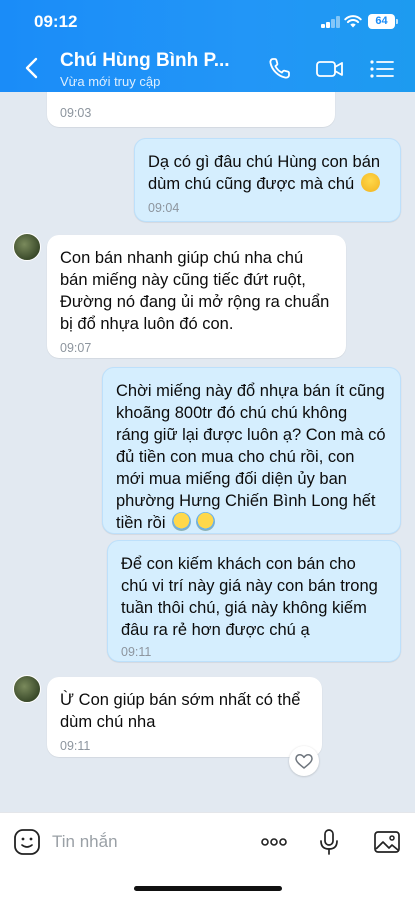 The height and width of the screenshot is (900, 415). What do you see at coordinates (281, 69) in the screenshot?
I see `phone-icon` at bounding box center [281, 69].